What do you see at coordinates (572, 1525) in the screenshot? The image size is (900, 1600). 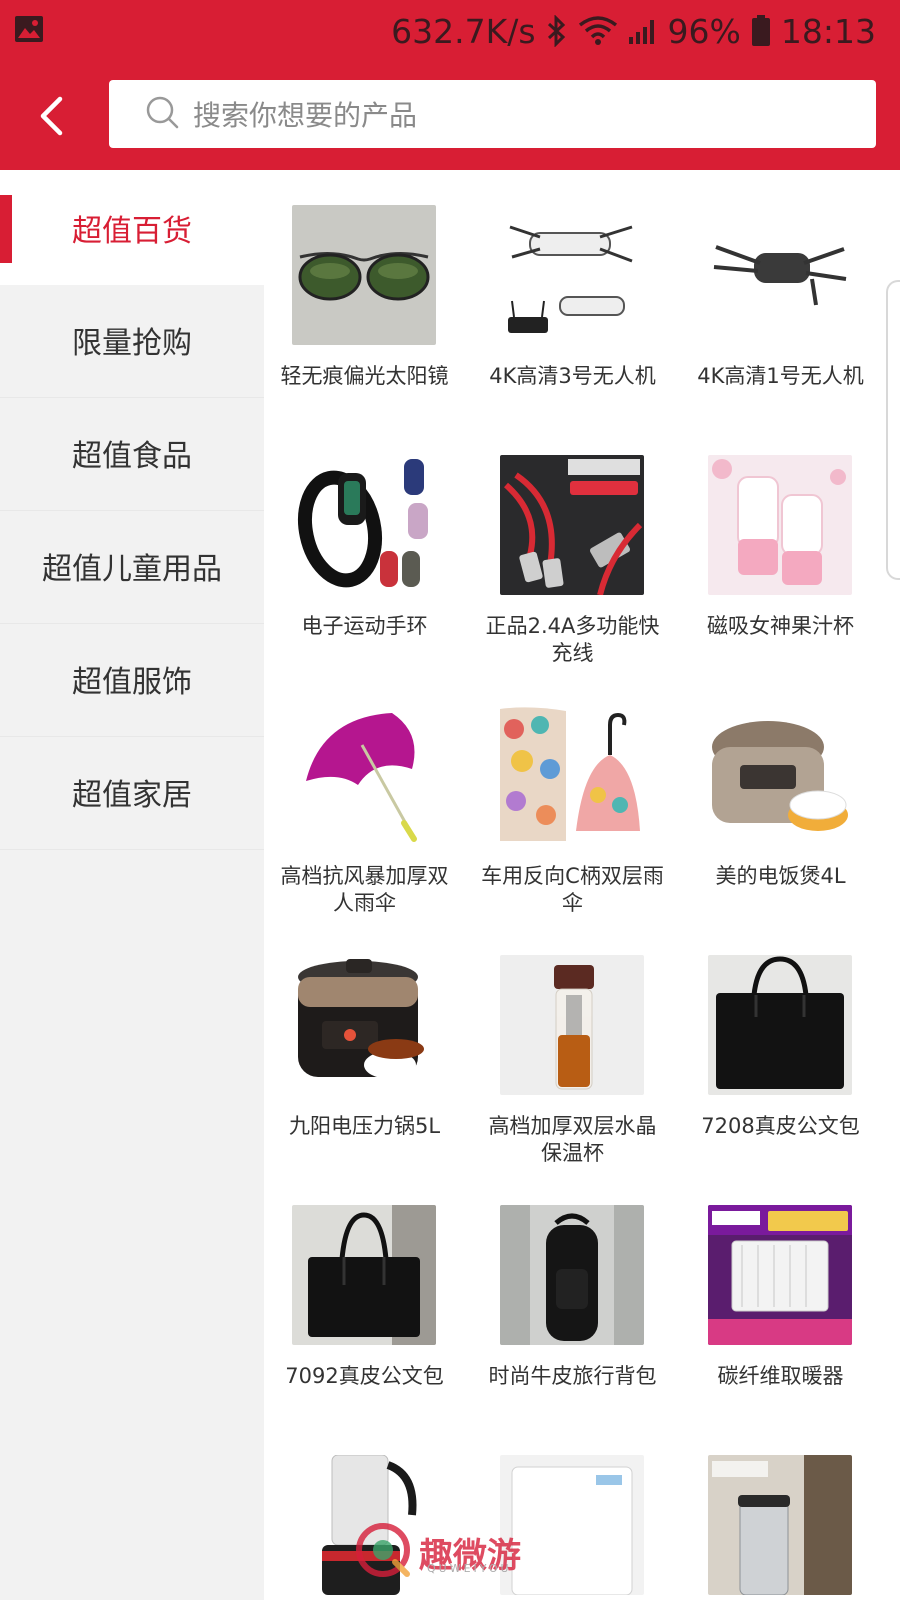 I see `water-purifier-icon` at bounding box center [572, 1525].